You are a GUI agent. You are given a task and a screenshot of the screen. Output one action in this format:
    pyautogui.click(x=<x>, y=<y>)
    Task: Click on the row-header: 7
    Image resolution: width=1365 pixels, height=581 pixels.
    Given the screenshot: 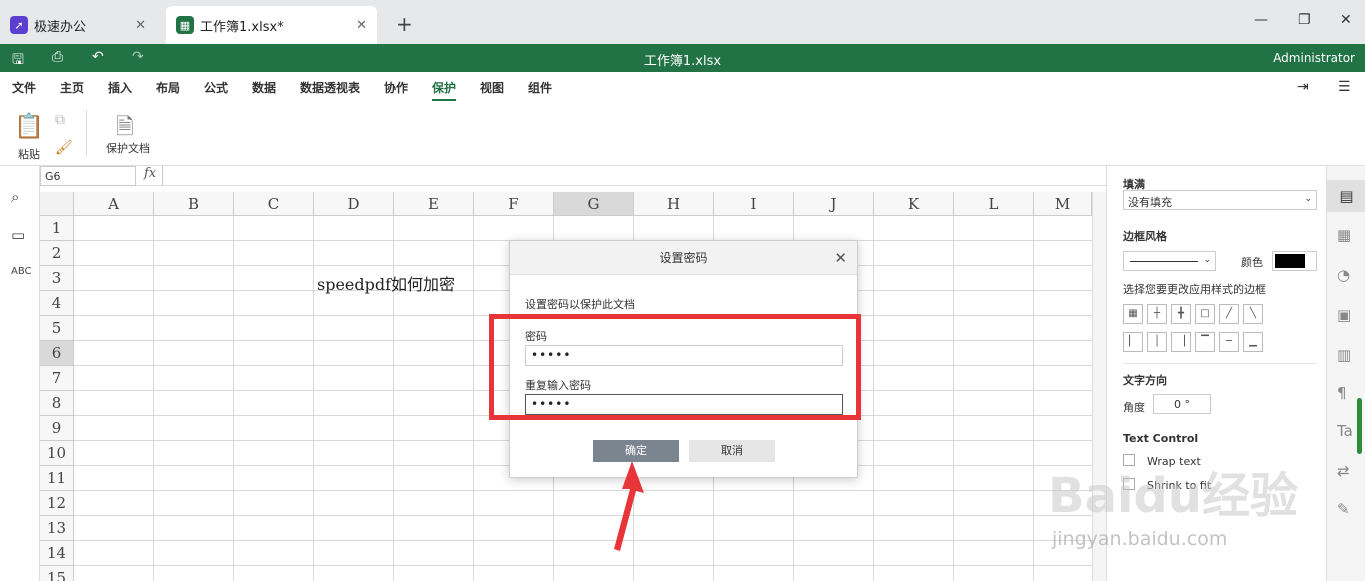 What is the action you would take?
    pyautogui.click(x=57, y=378)
    